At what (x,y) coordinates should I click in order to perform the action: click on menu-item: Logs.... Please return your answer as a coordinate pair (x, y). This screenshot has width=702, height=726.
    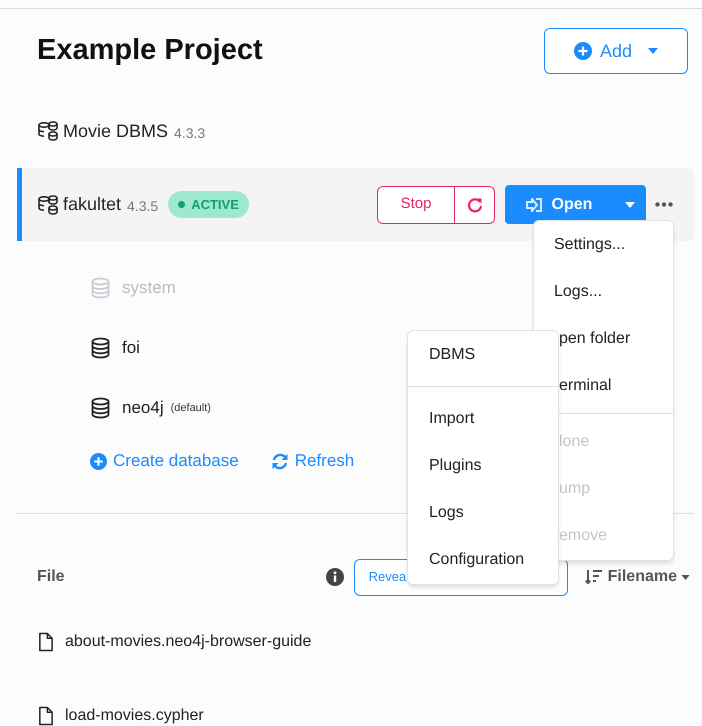
    Looking at the image, I should click on (603, 291).